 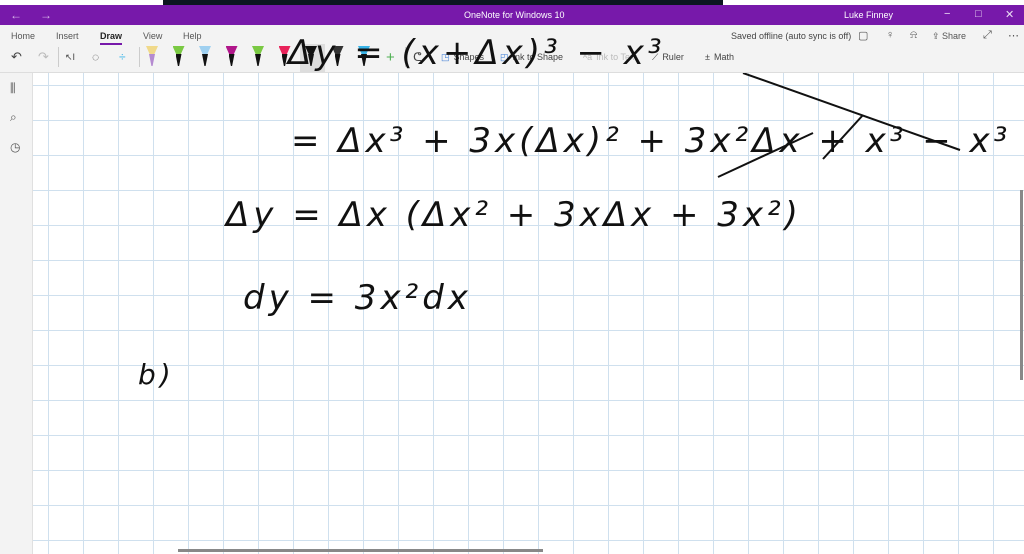 What do you see at coordinates (16, 313) in the screenshot?
I see `sidebar: ⫼ ⌕ ◷` at bounding box center [16, 313].